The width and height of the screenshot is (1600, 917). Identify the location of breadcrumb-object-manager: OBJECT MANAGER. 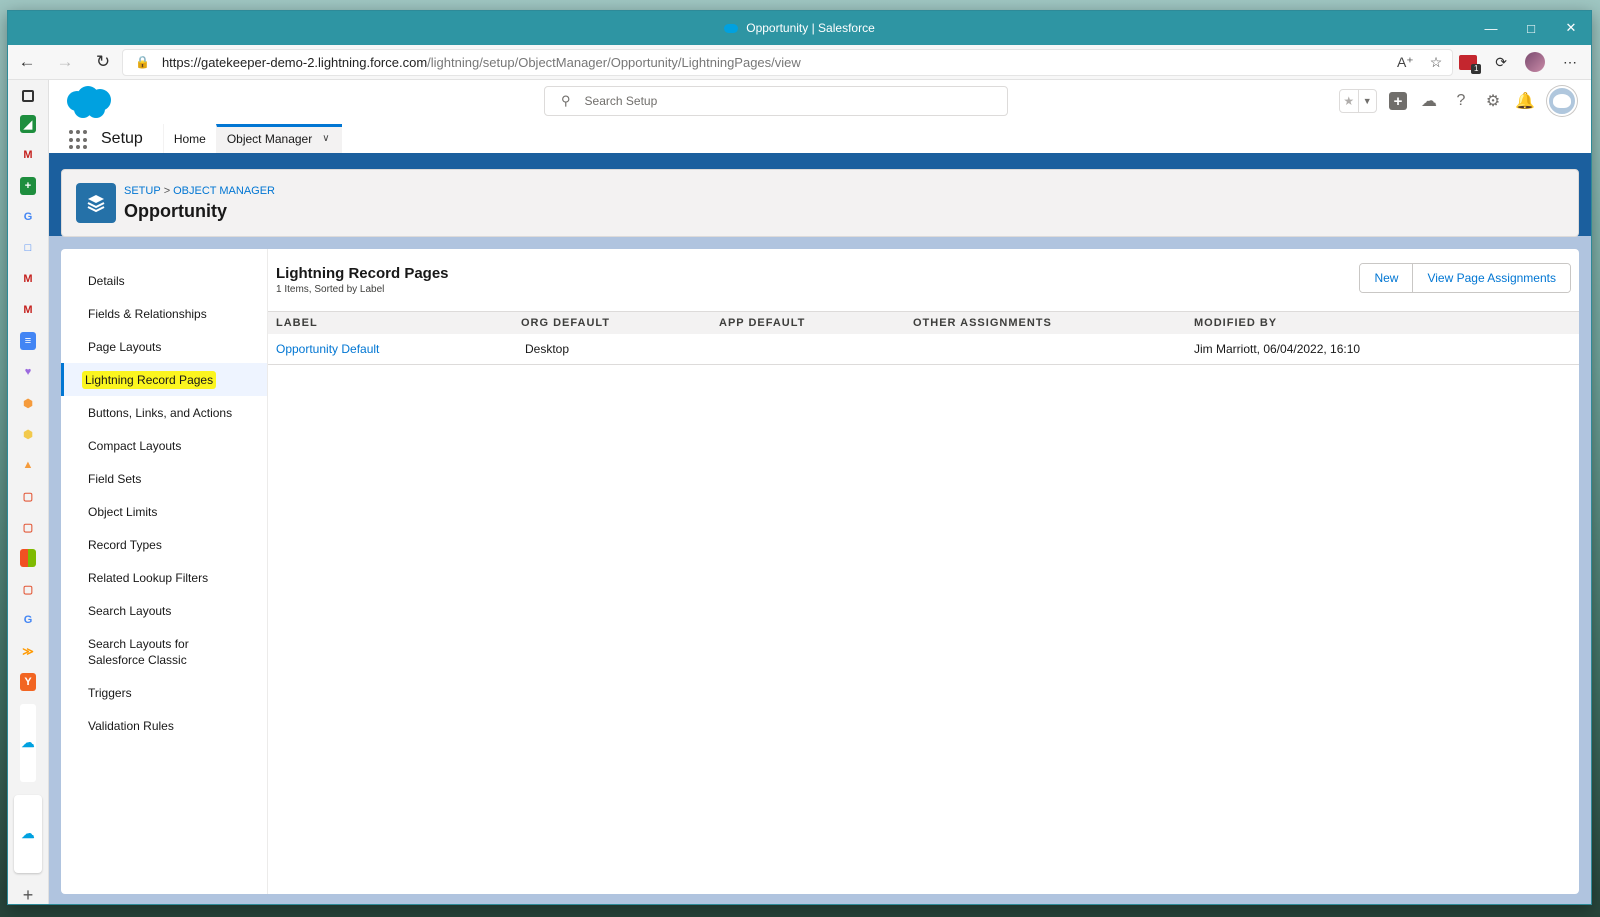
(224, 191).